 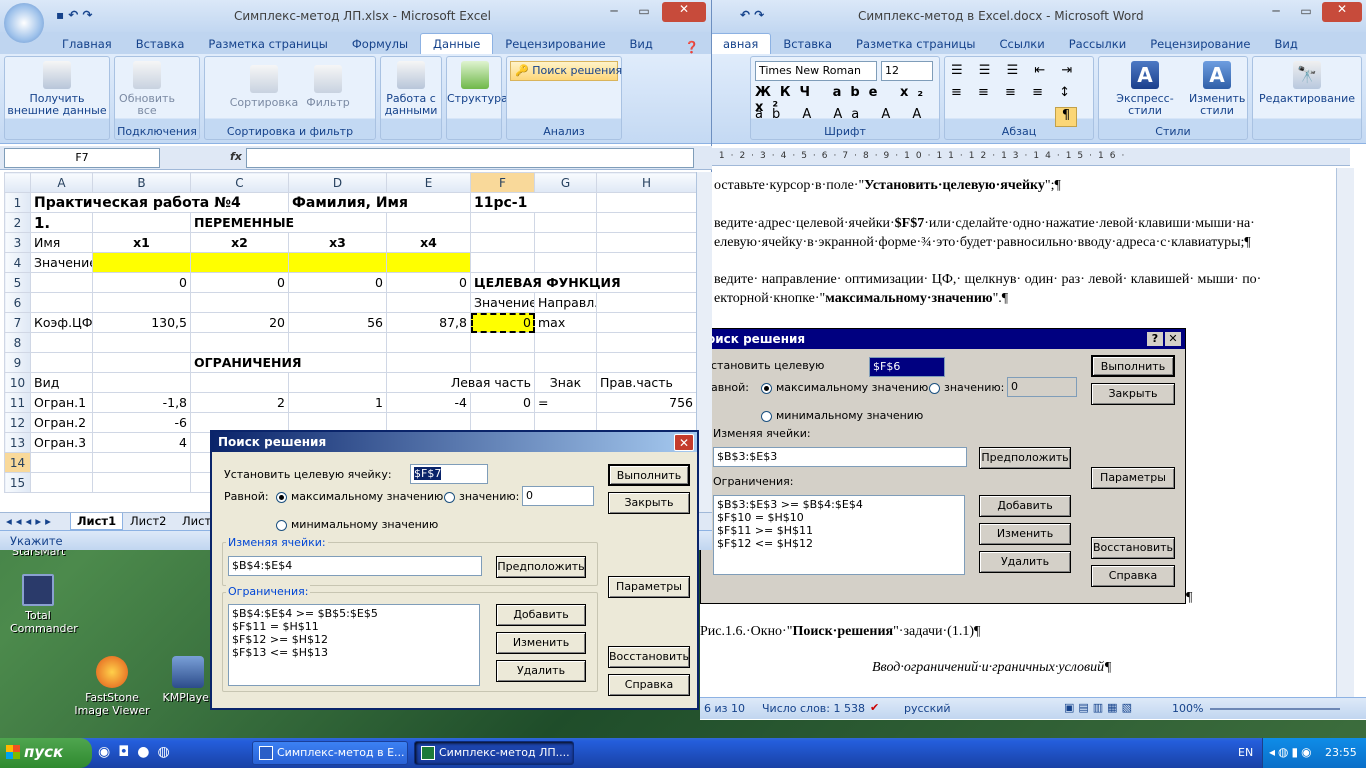 What do you see at coordinates (649, 685) in the screenshot?
I see `help-button: Справка` at bounding box center [649, 685].